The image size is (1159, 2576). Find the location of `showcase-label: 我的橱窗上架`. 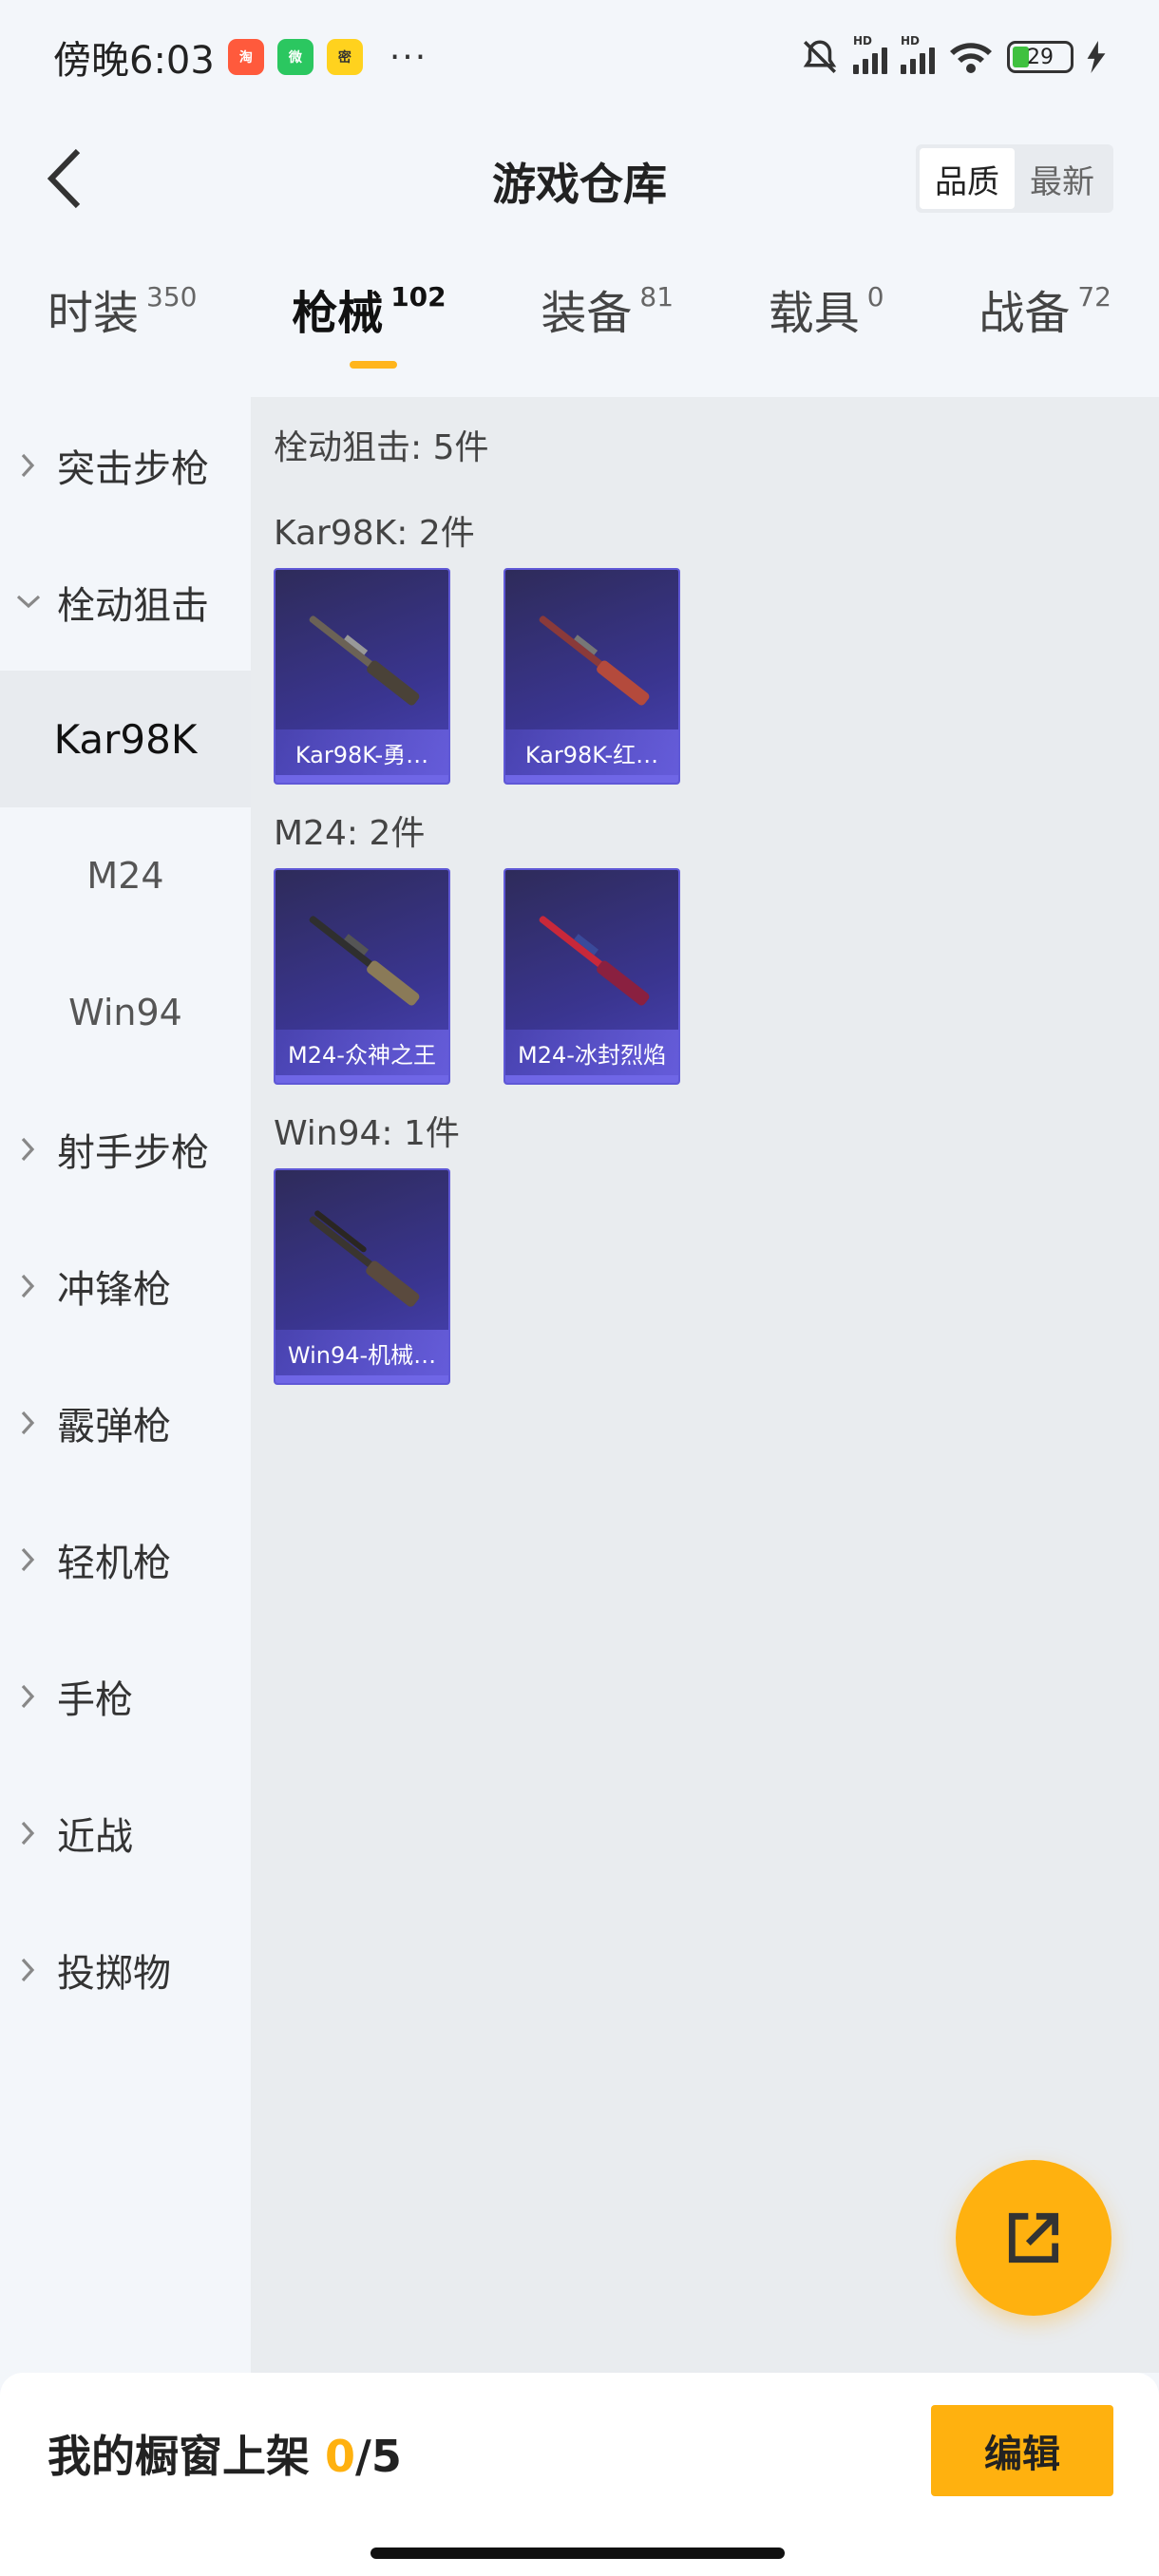

showcase-label: 我的橱窗上架 is located at coordinates (187, 2456).